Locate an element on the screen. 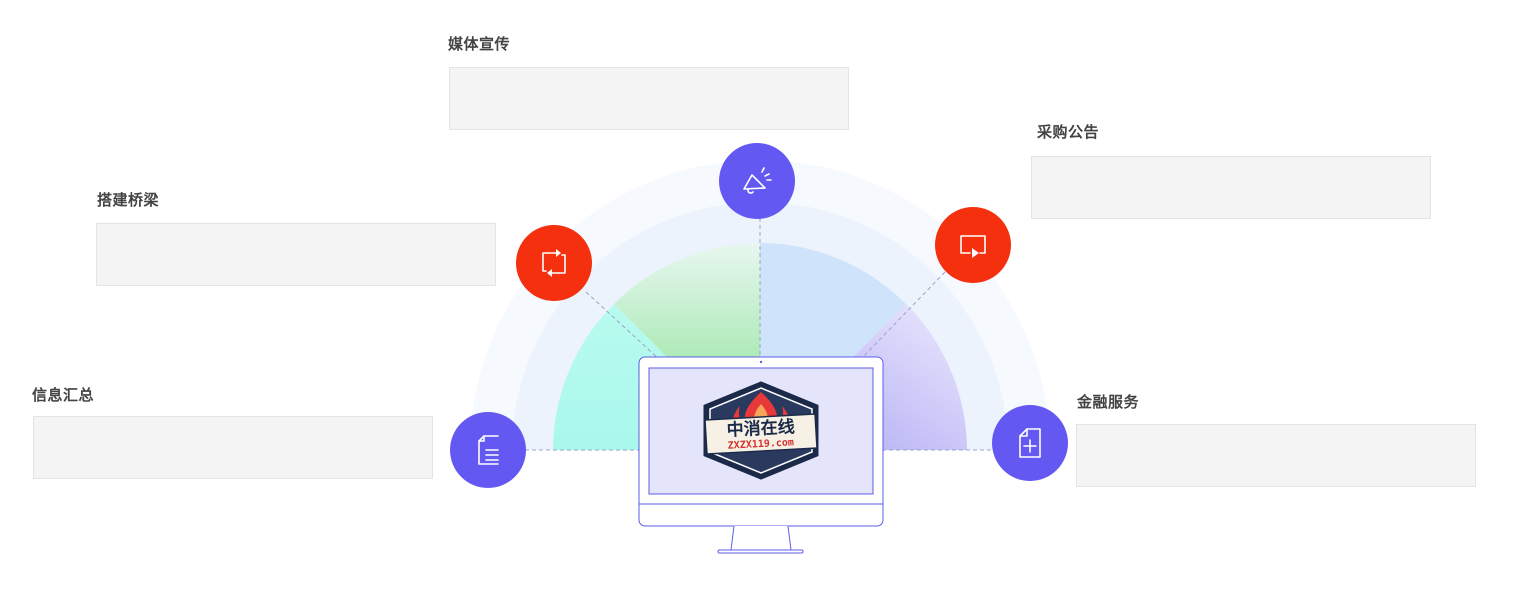 This screenshot has height=604, width=1515. info-icon-circle is located at coordinates (488, 450).